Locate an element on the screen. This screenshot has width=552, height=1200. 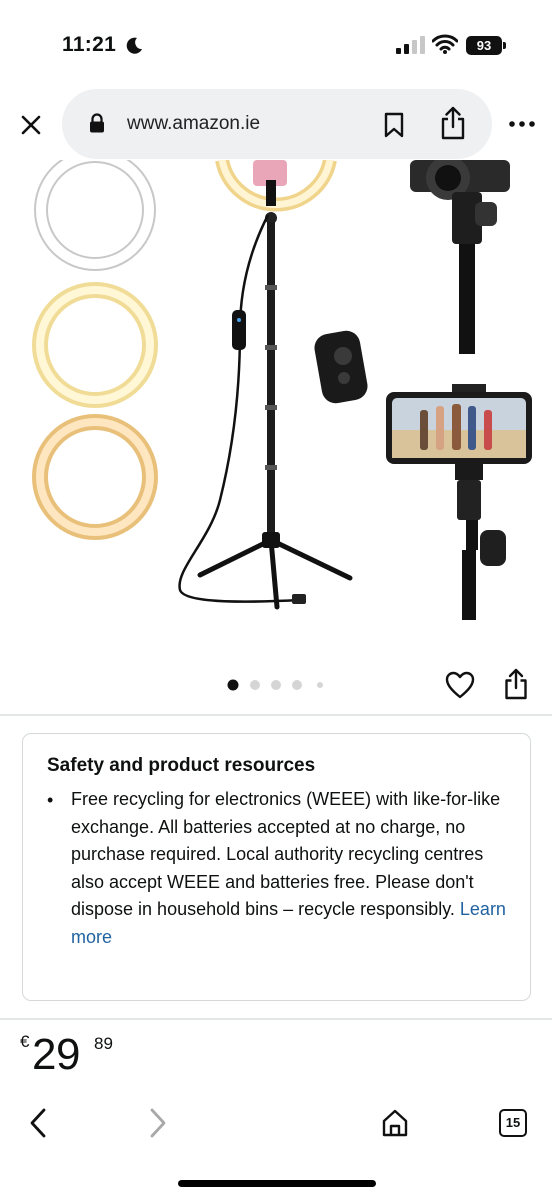
home-indicator is located at coordinates (277, 1183).